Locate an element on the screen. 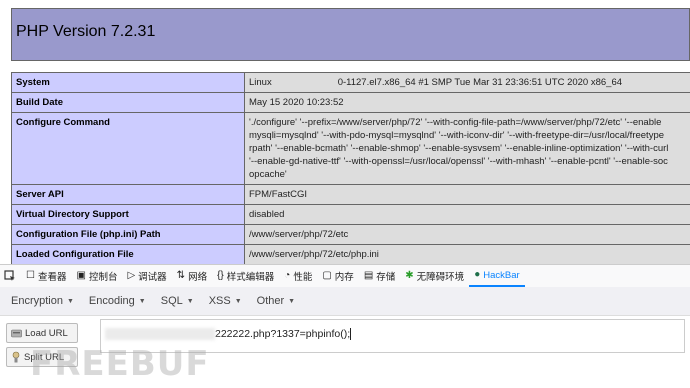 This screenshot has height=388, width=690. load-url-icon is located at coordinates (16, 333).